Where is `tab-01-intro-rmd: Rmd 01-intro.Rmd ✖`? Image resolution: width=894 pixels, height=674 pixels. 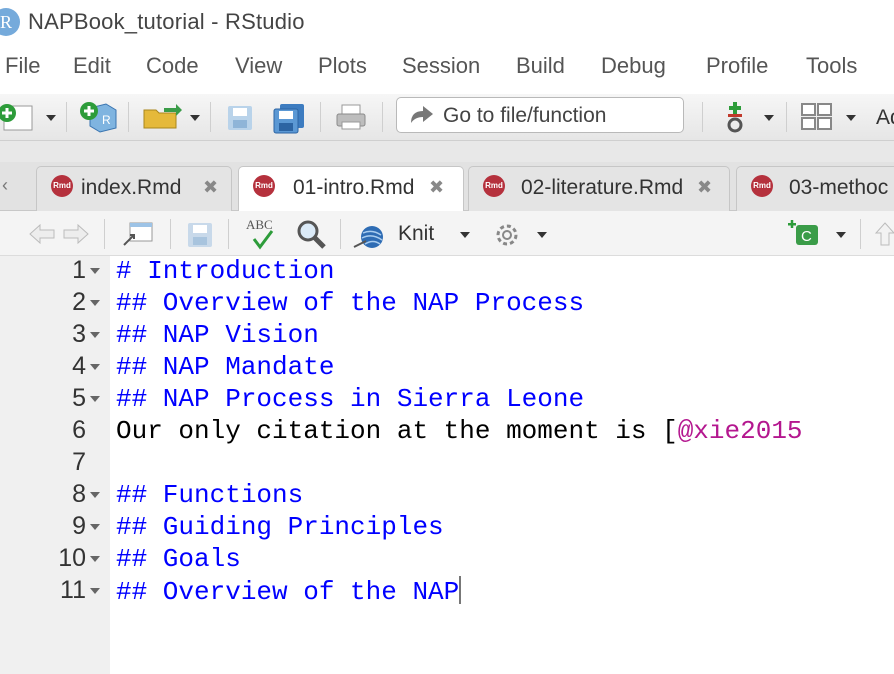
tab-01-intro-rmd: Rmd 01-intro.Rmd ✖ is located at coordinates (351, 189).